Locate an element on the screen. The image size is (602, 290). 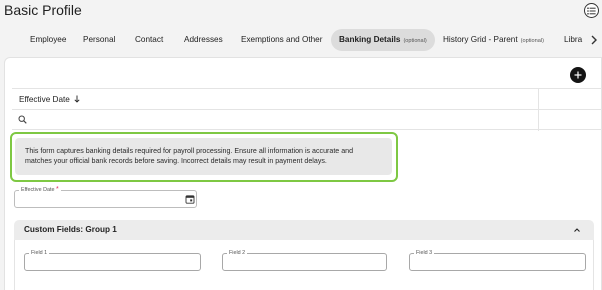
field-3-label: Field 3 is located at coordinates (424, 253).